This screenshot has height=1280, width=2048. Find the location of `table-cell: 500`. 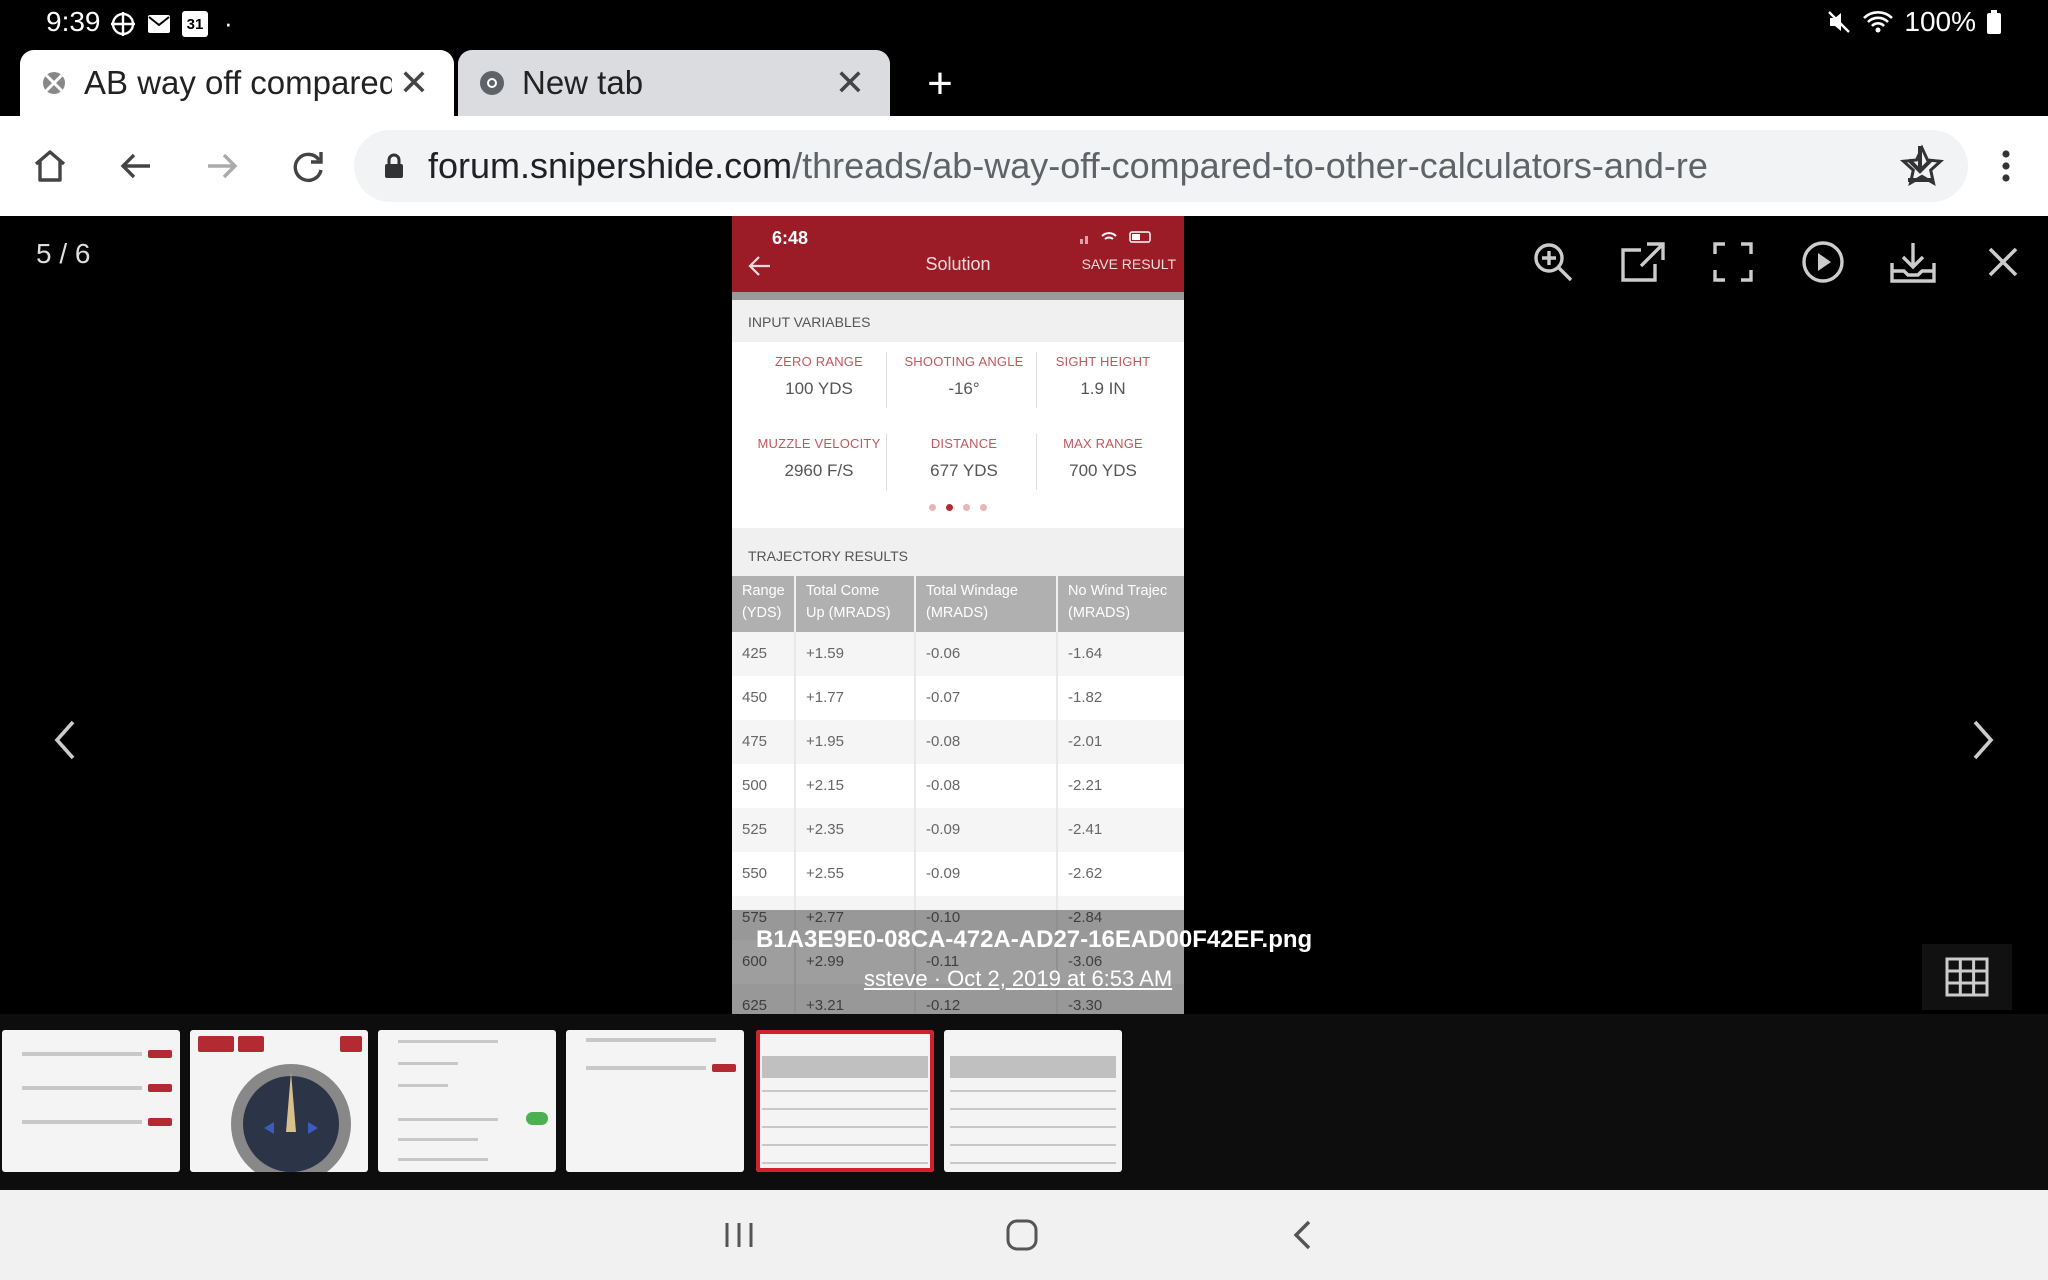

table-cell: 500 is located at coordinates (764, 786).